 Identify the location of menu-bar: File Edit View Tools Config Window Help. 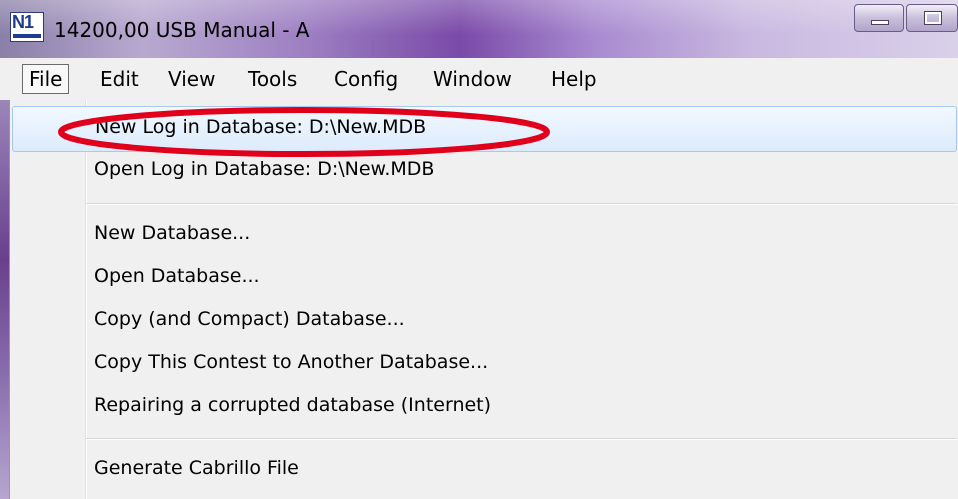
(479, 79).